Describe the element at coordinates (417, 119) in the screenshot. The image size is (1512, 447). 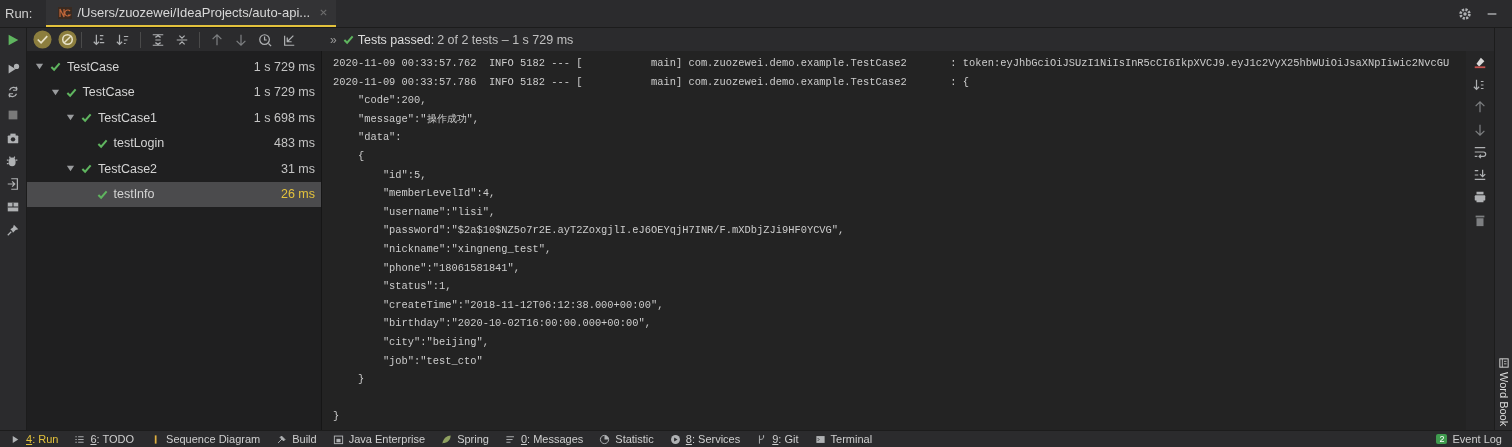
I see `console-line: "message":"操作成功",` at that location.